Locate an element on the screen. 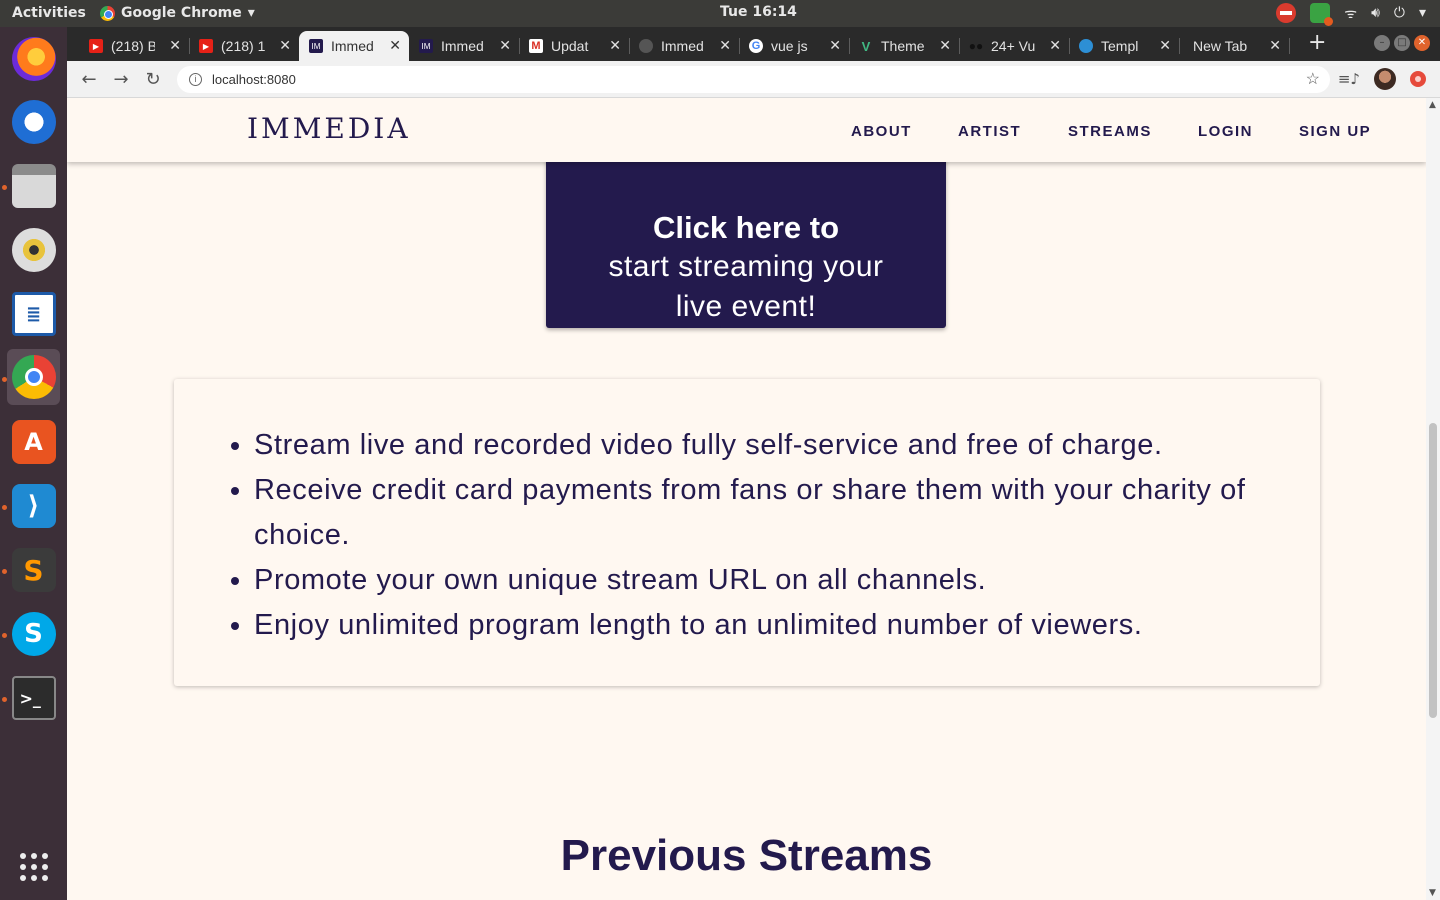  wifi-icon: ᯤ is located at coordinates (1350, 13).